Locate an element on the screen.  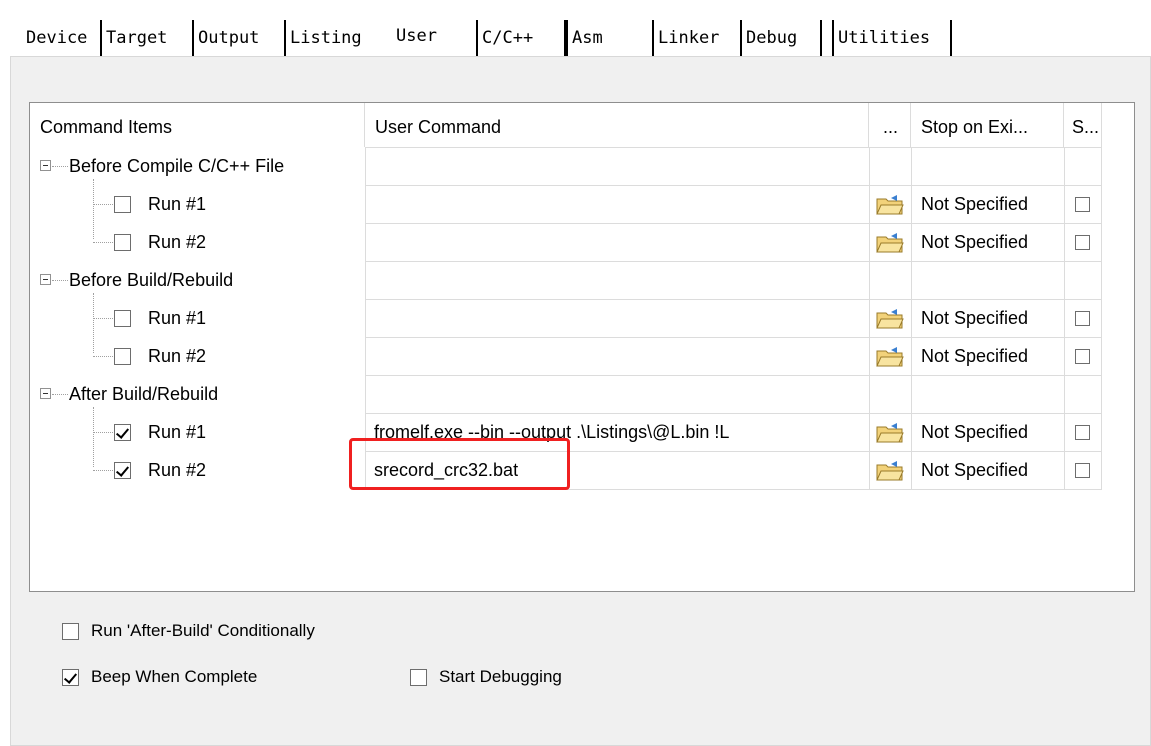
tab-cpp: C/C++ is located at coordinates (521, 38).